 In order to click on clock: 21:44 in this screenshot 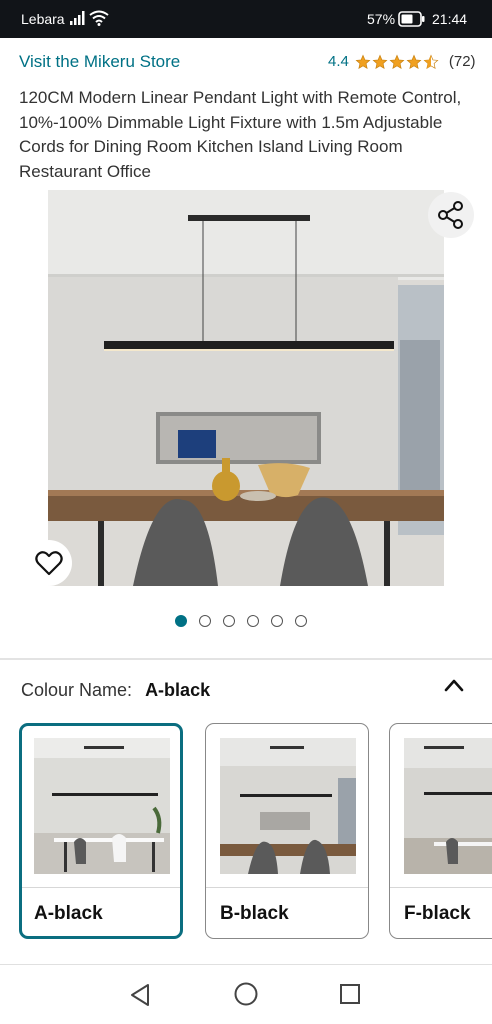, I will do `click(450, 19)`.